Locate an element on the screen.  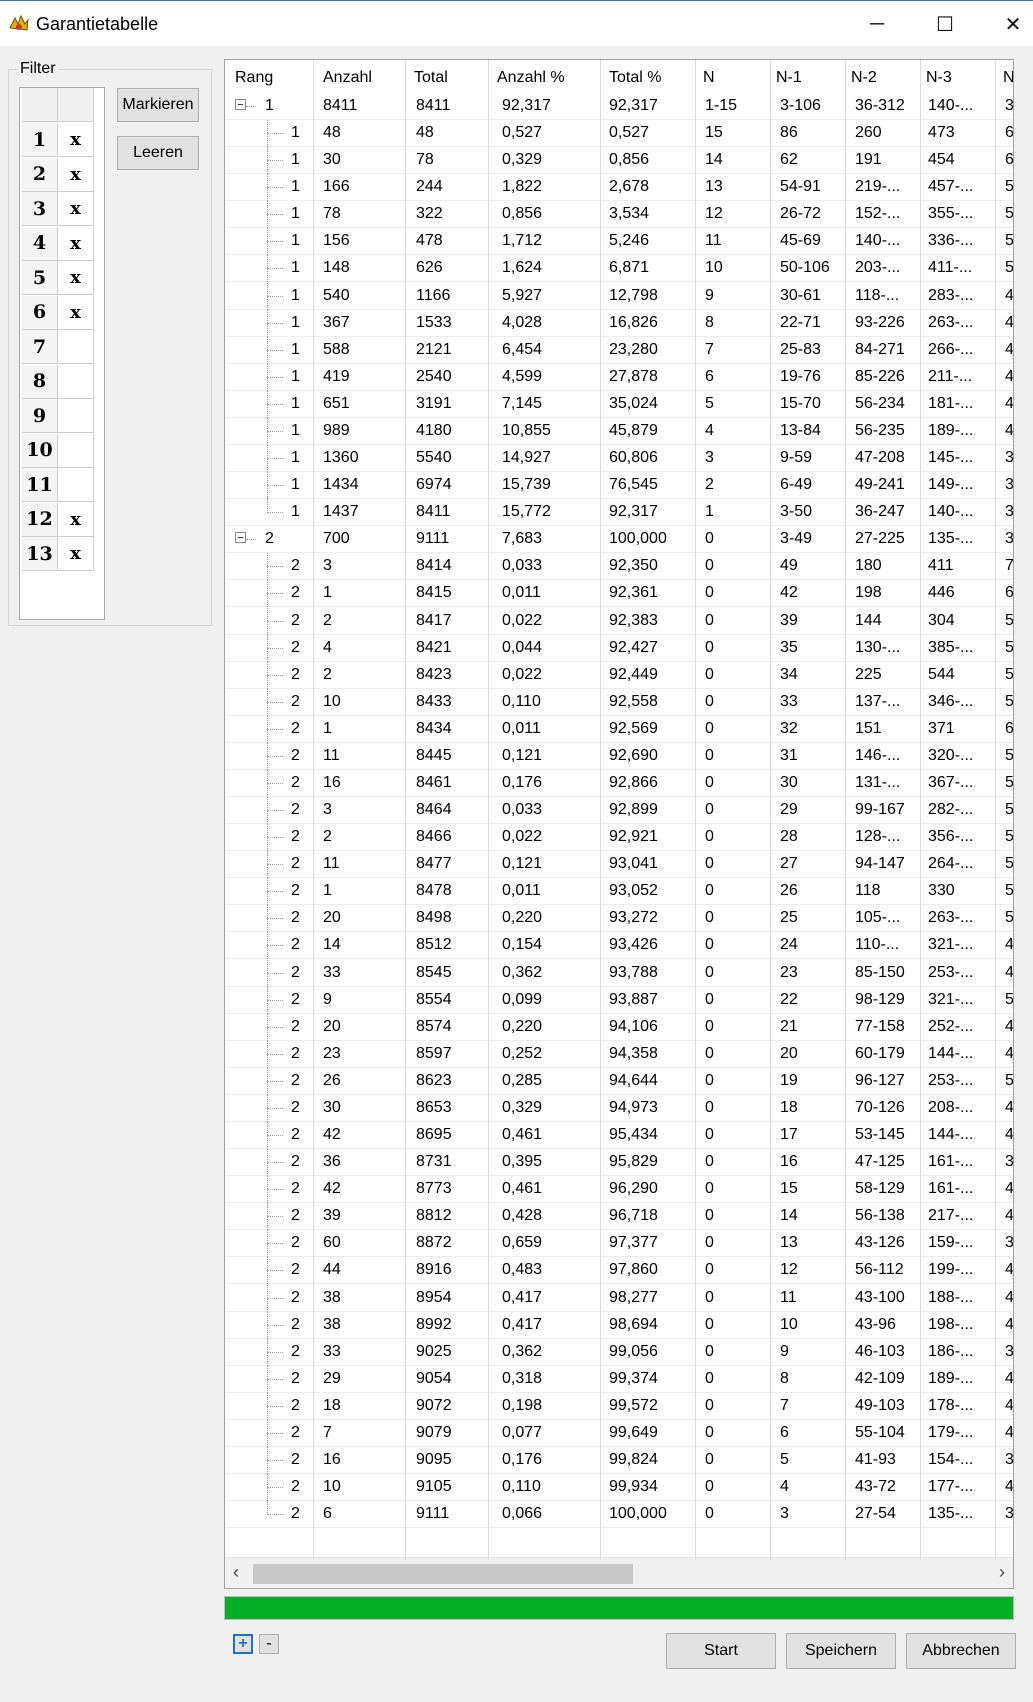
clear-button: Leeren is located at coordinates (158, 153).